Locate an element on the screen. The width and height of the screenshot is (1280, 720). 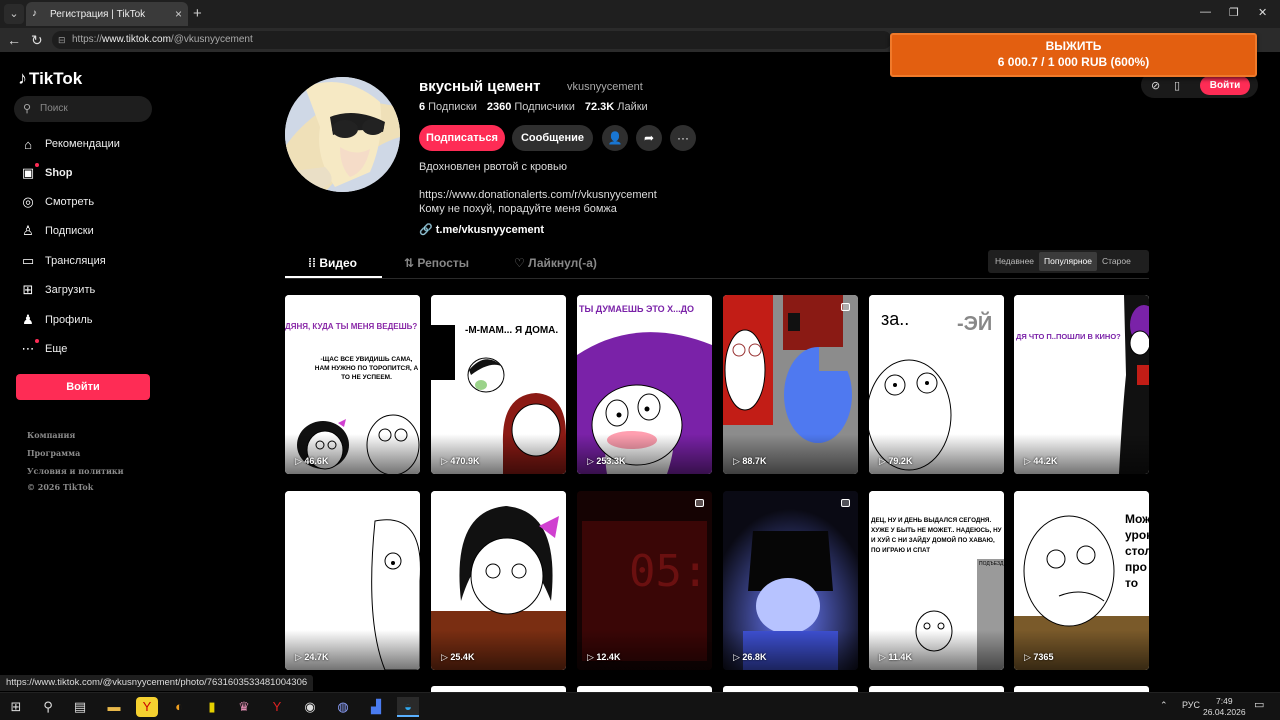
edge-browser-icon: ◒ is located at coordinates (408, 707).